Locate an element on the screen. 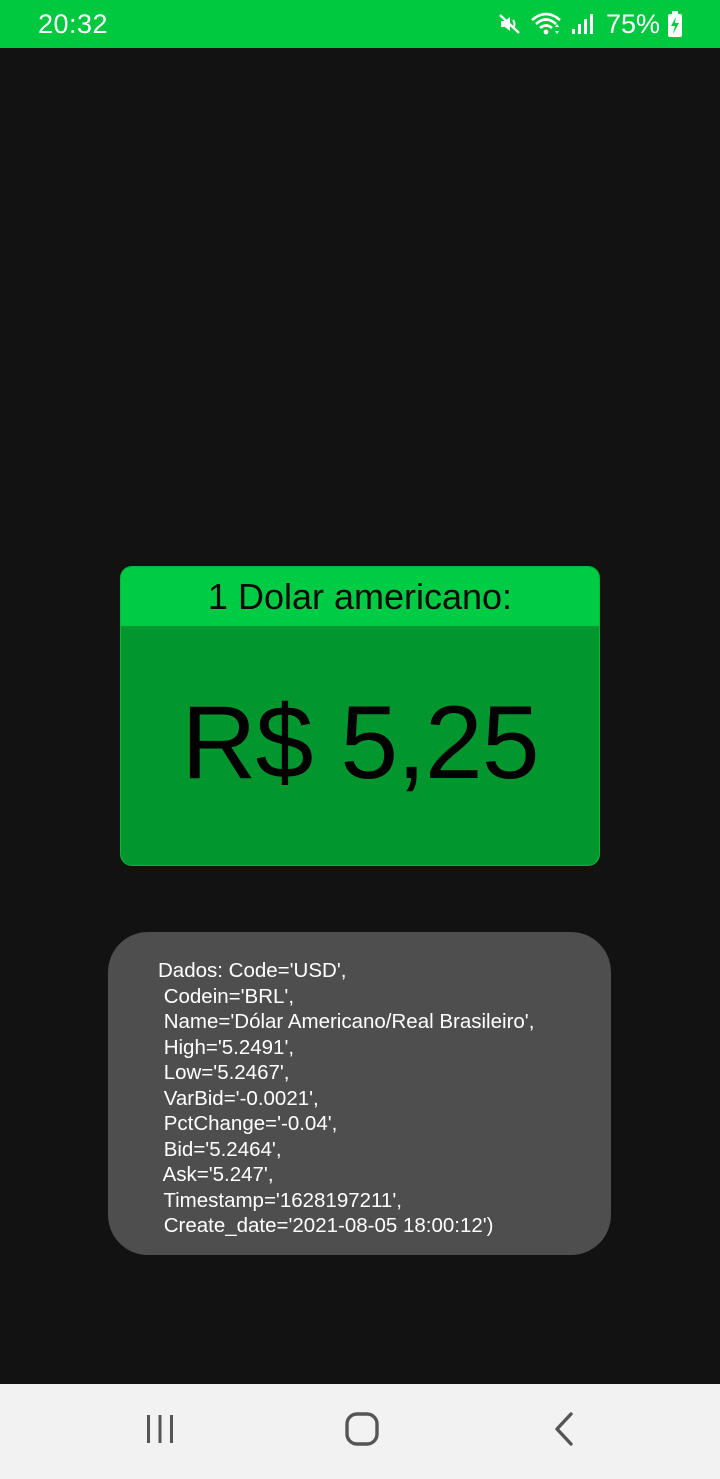 This screenshot has height=1479, width=720. data-line: Codein='BRL', is located at coordinates (226, 996).